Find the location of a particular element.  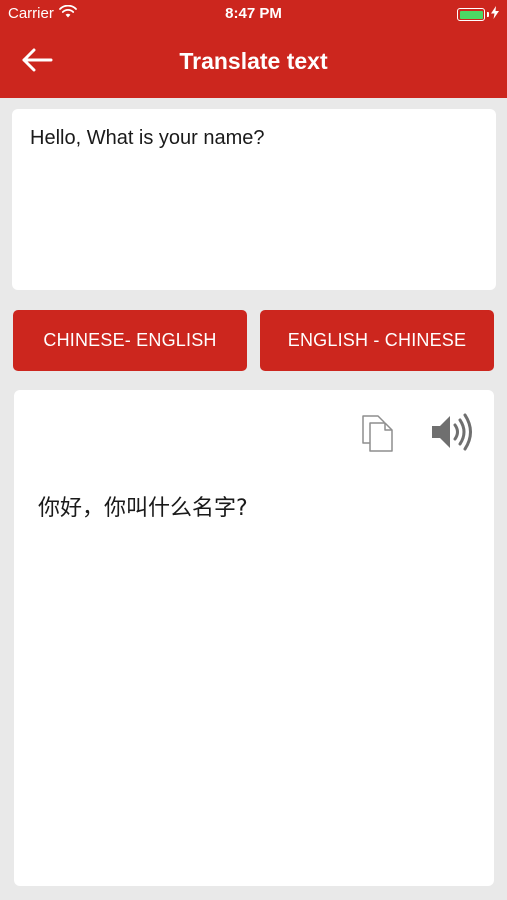

battery-cap is located at coordinates (488, 14).